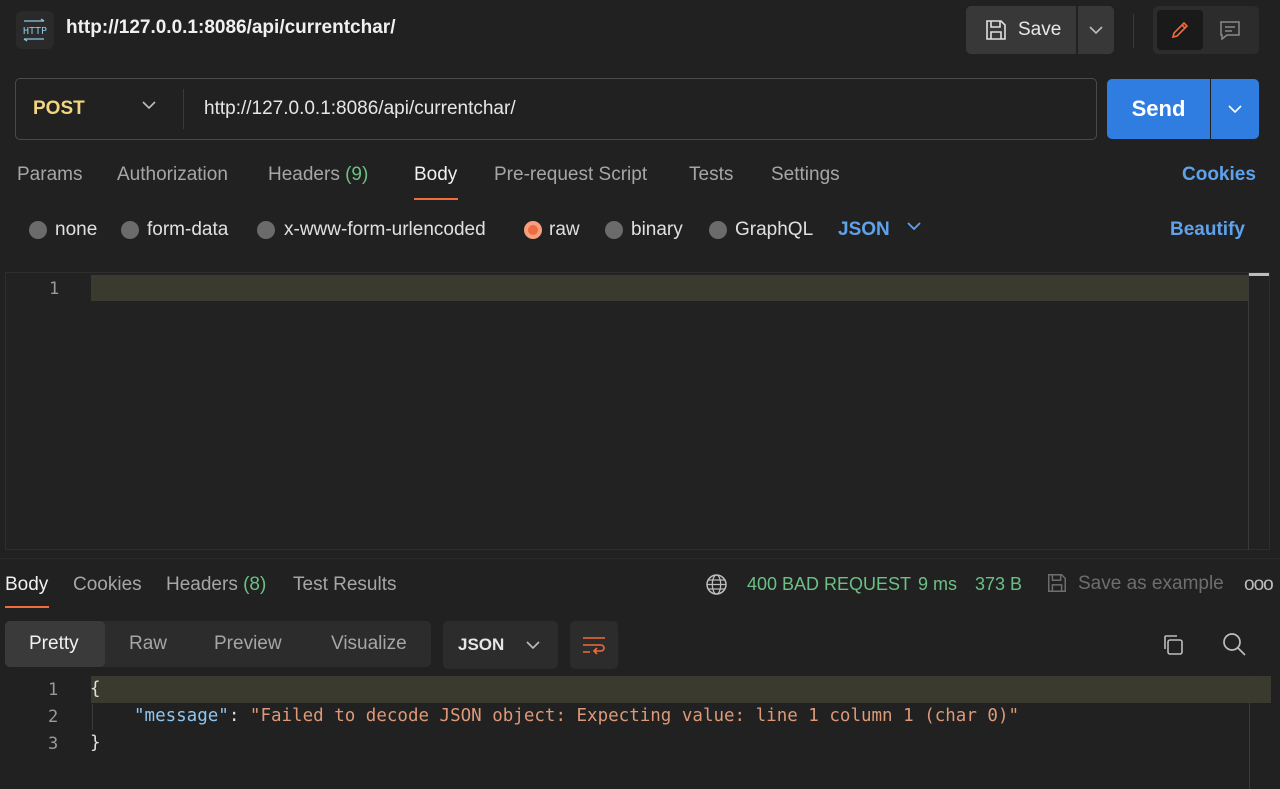  I want to click on pencil-icon, so click(1180, 30).